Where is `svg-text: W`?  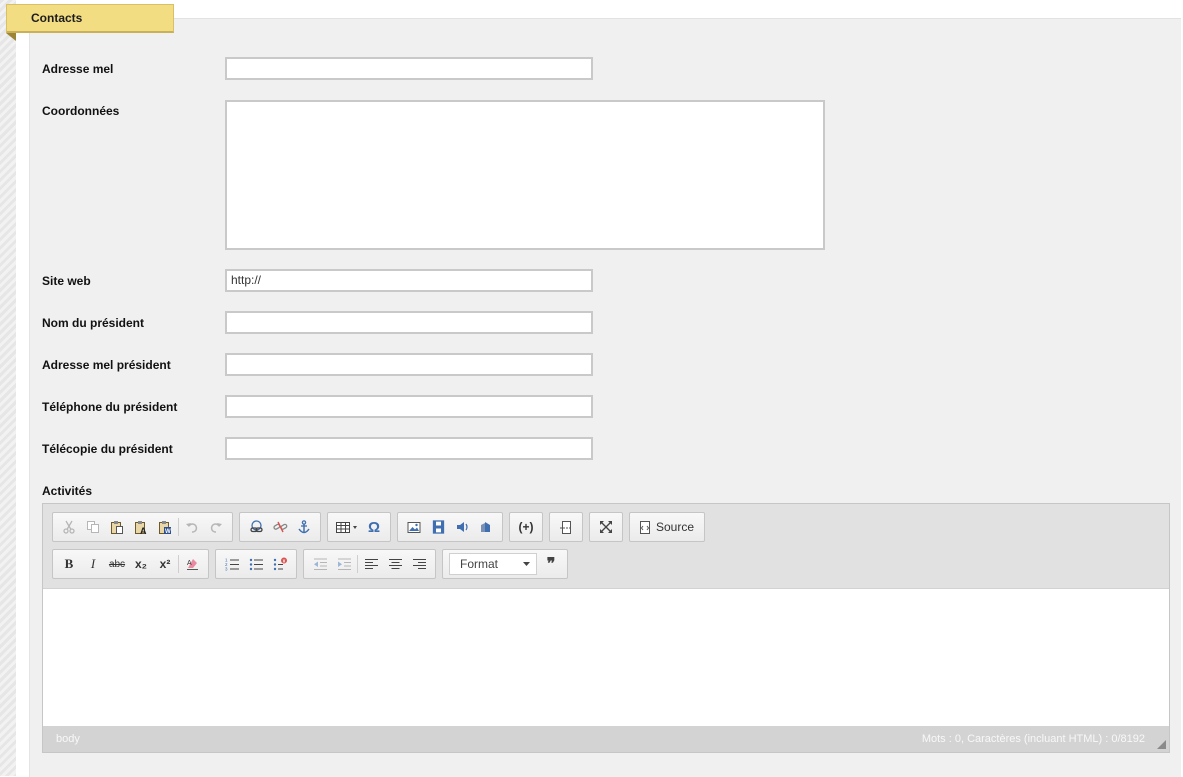 svg-text: W is located at coordinates (168, 532).